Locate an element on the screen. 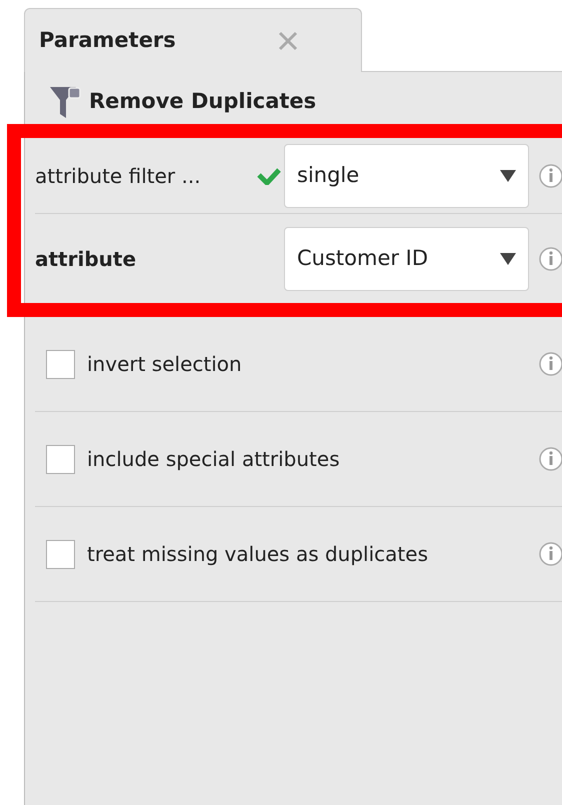 This screenshot has width=562, height=805. checkbox-label: treat missing values as duplicates is located at coordinates (257, 554).